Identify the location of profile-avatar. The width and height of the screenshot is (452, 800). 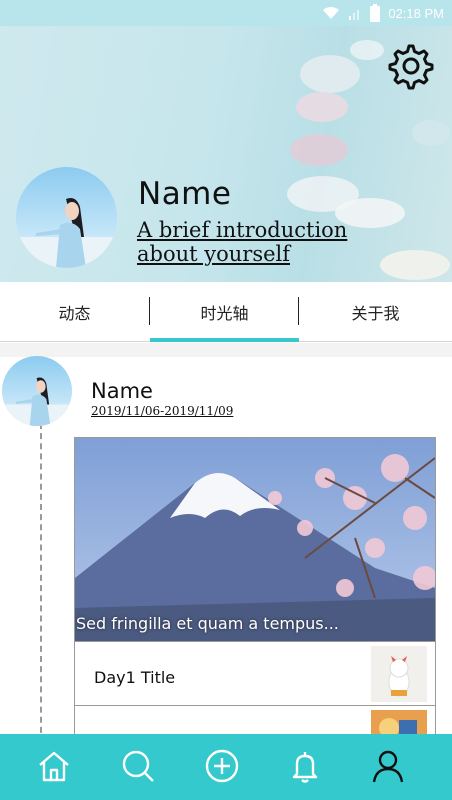
(66, 217).